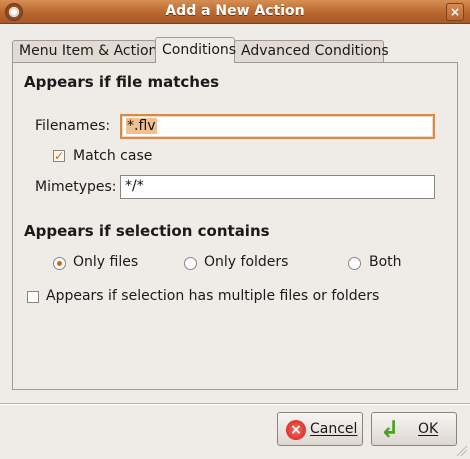 The height and width of the screenshot is (459, 470). I want to click on cancel-button: × Cancel, so click(320, 429).